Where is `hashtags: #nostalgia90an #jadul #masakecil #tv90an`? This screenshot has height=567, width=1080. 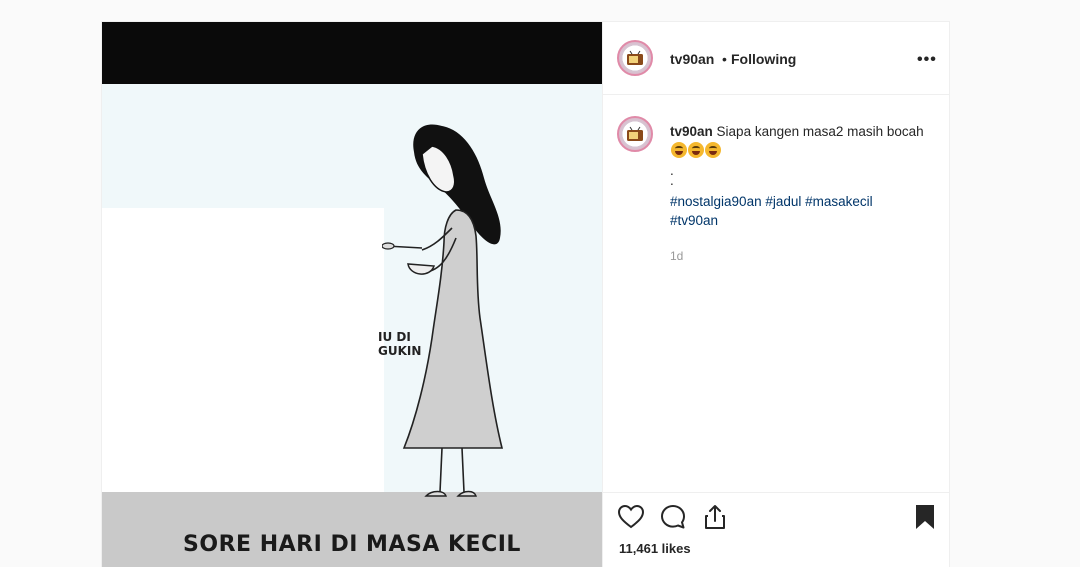 hashtags: #nostalgia90an #jadul #masakecil #tv90an is located at coordinates (800, 211).